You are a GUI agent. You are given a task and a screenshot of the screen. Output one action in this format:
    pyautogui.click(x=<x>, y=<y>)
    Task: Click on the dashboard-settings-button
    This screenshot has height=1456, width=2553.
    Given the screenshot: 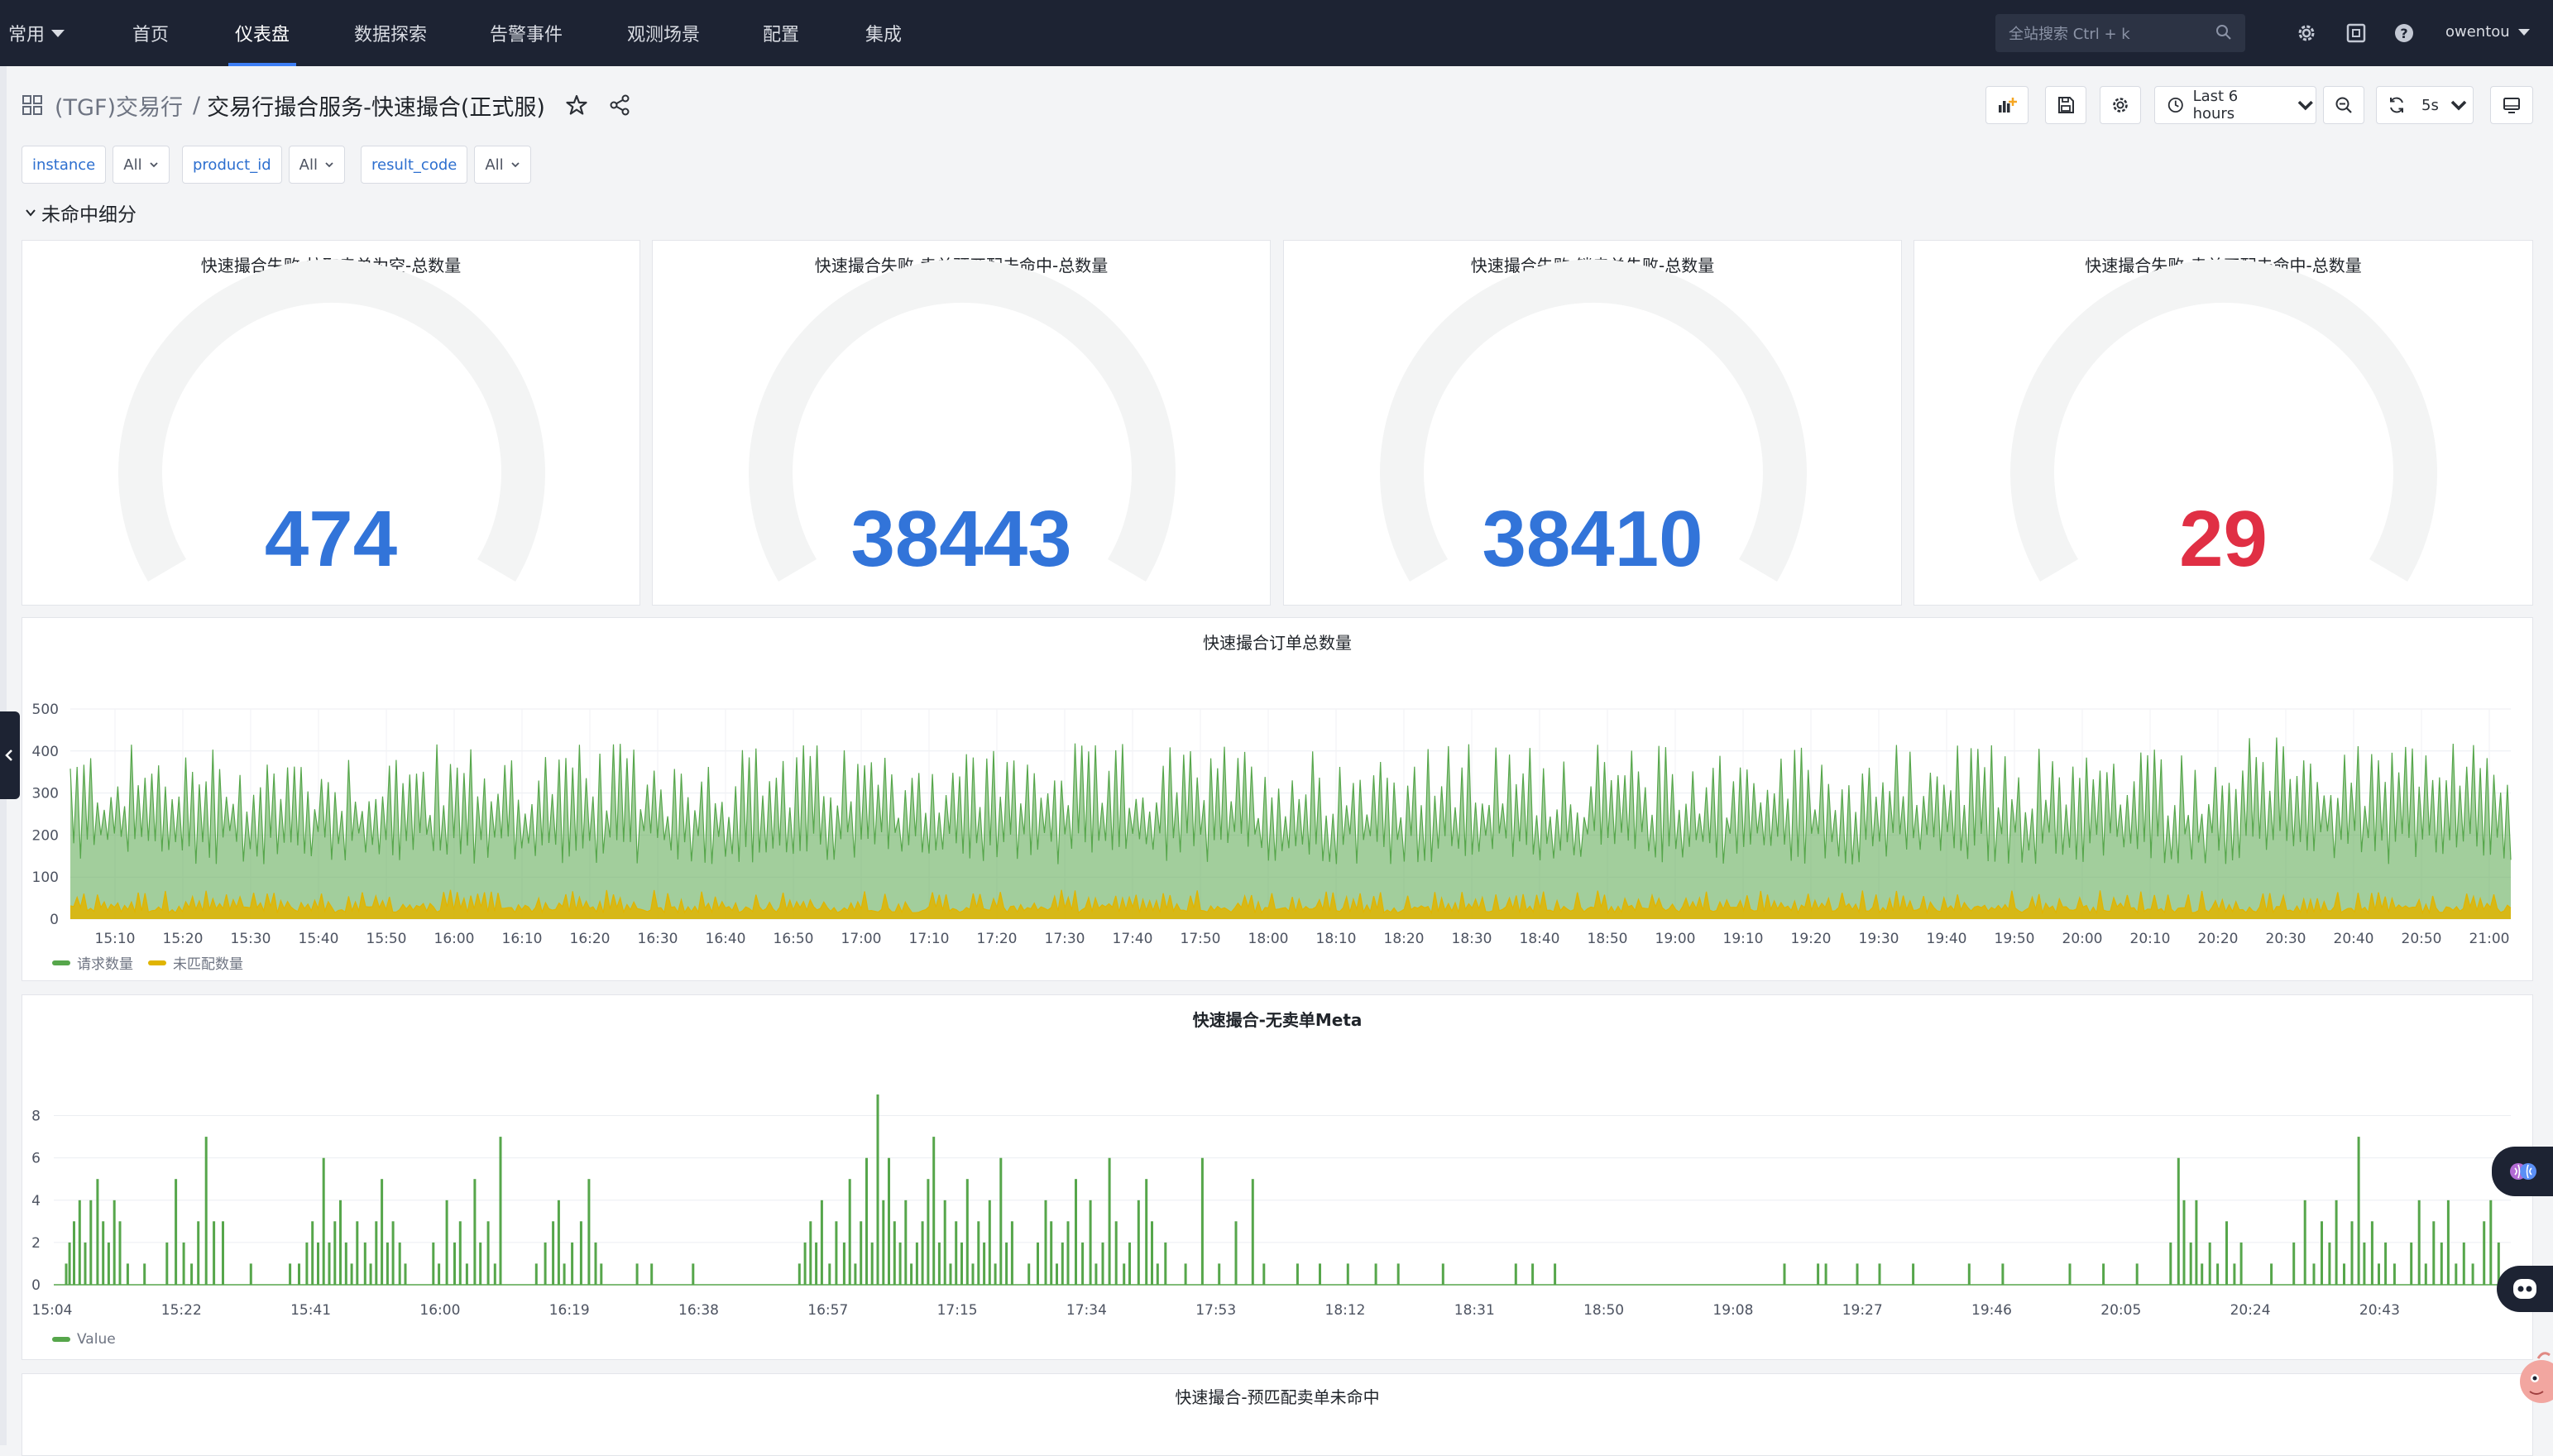 What is the action you would take?
    pyautogui.click(x=2120, y=105)
    